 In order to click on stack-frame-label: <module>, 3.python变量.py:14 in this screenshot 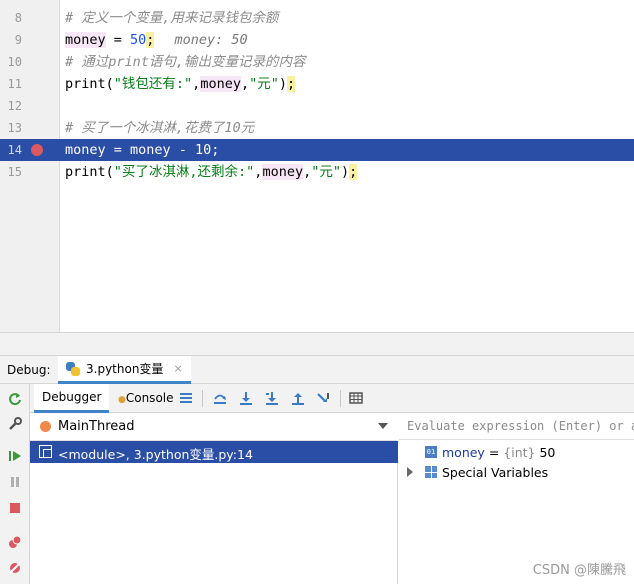, I will do `click(155, 454)`.